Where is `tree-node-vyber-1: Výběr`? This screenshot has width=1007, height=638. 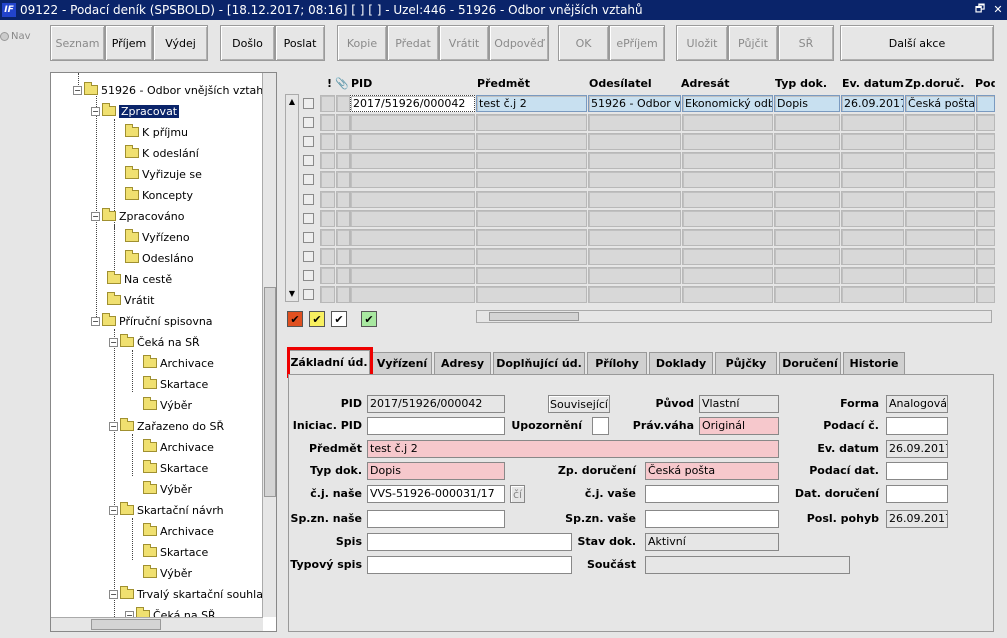
tree-node-vyber-1: Výběr is located at coordinates (167, 405).